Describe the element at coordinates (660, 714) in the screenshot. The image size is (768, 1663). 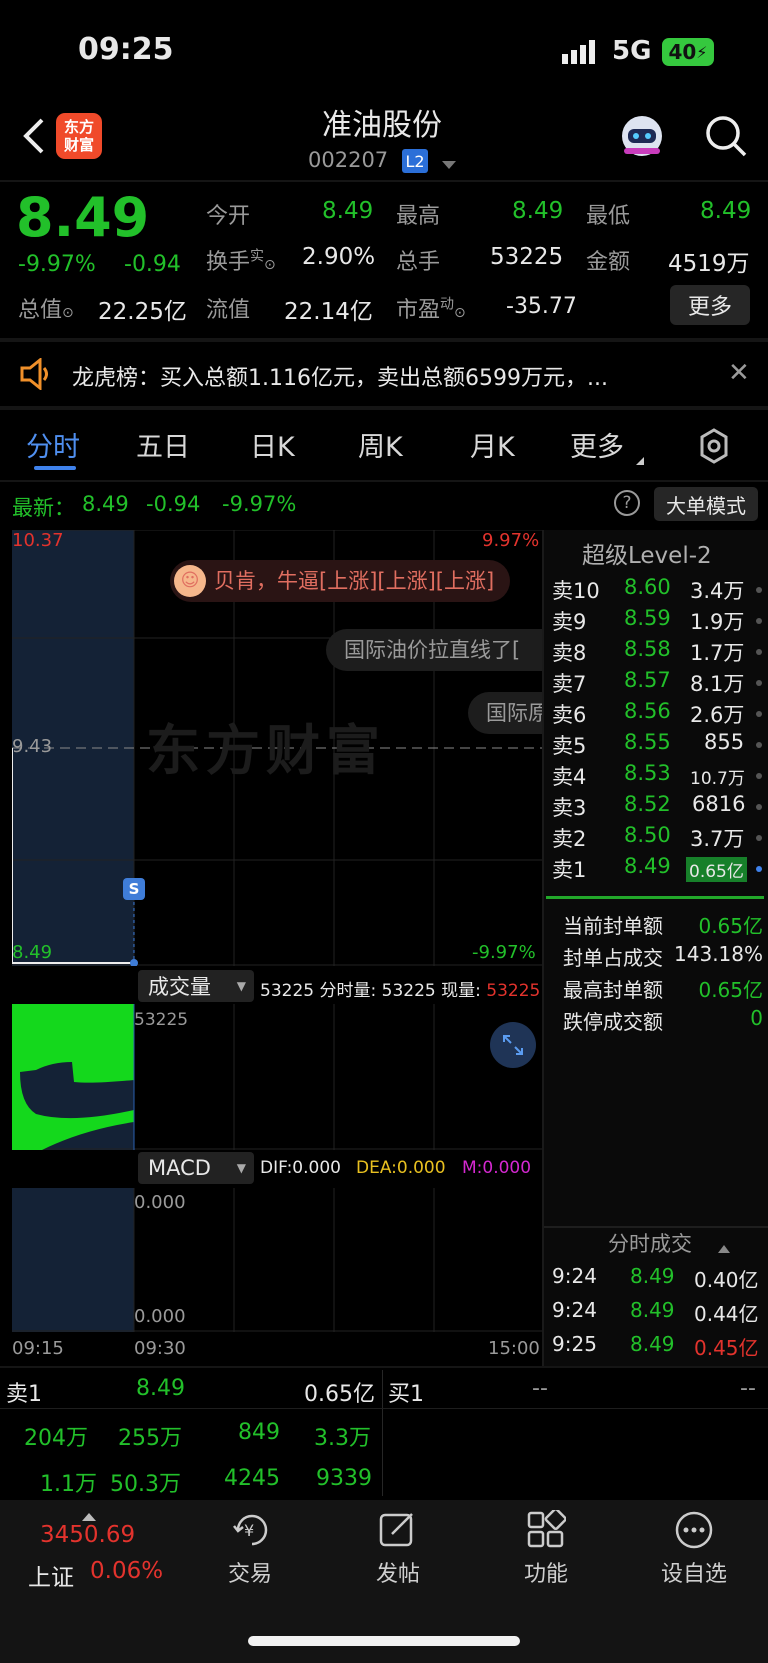
I see `ask-row-6: 卖6 8.56 2.6万` at that location.